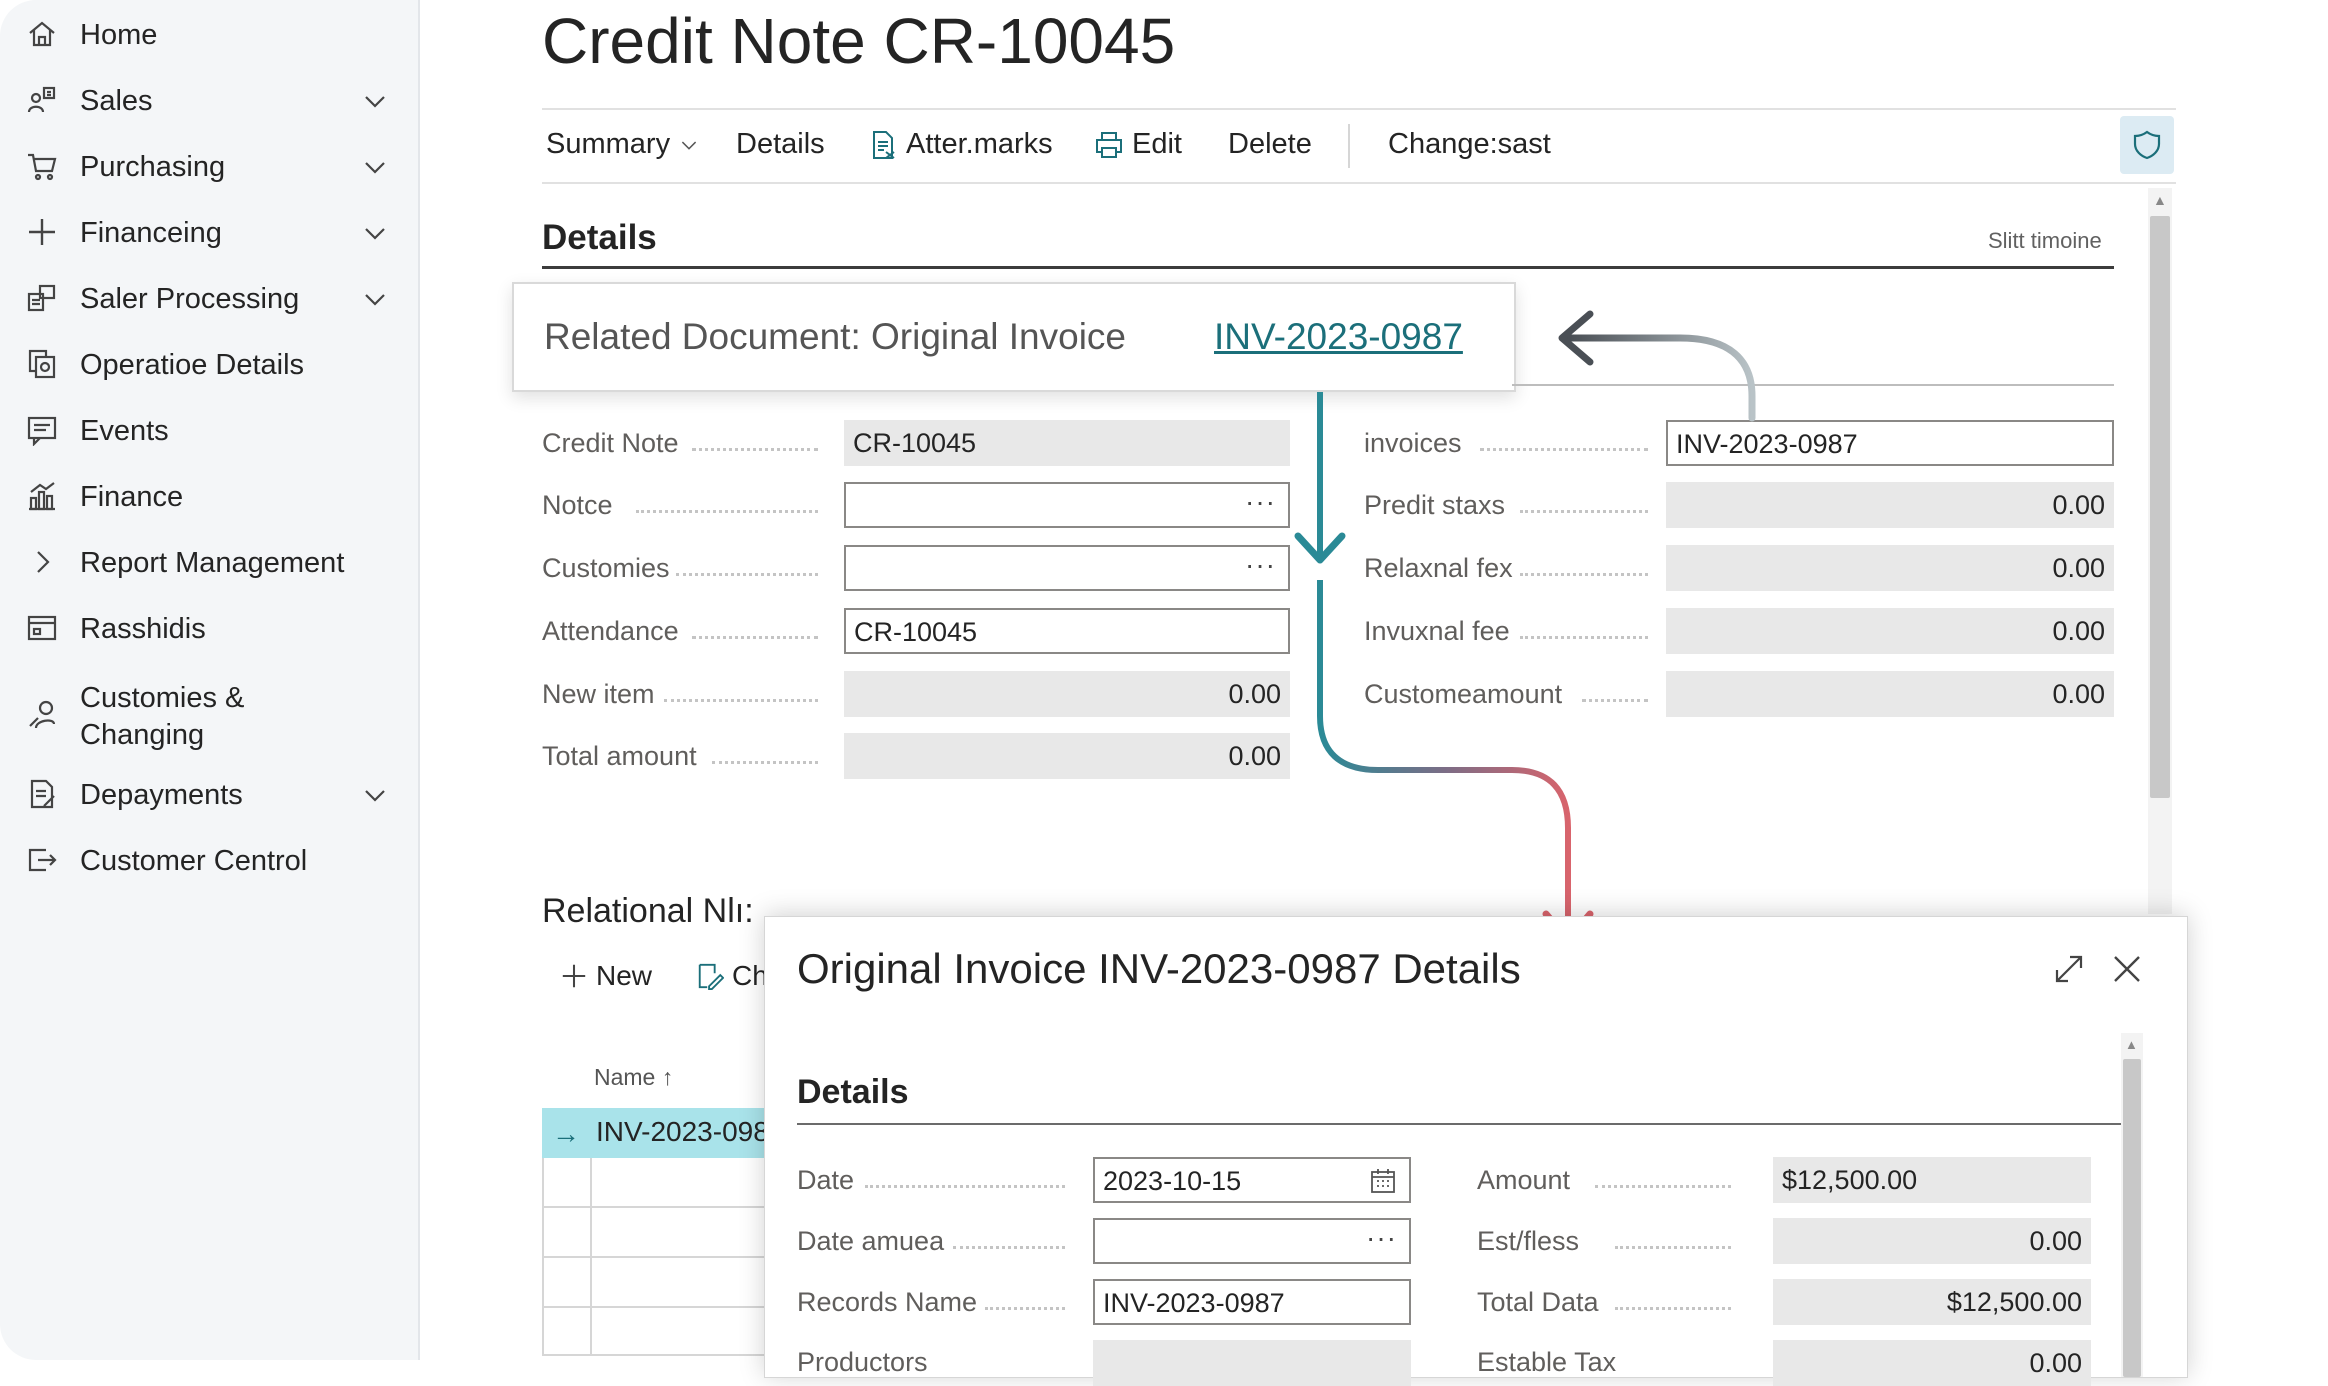  What do you see at coordinates (1932, 1241) in the screenshot?
I see `est-fless-field: 0.00` at bounding box center [1932, 1241].